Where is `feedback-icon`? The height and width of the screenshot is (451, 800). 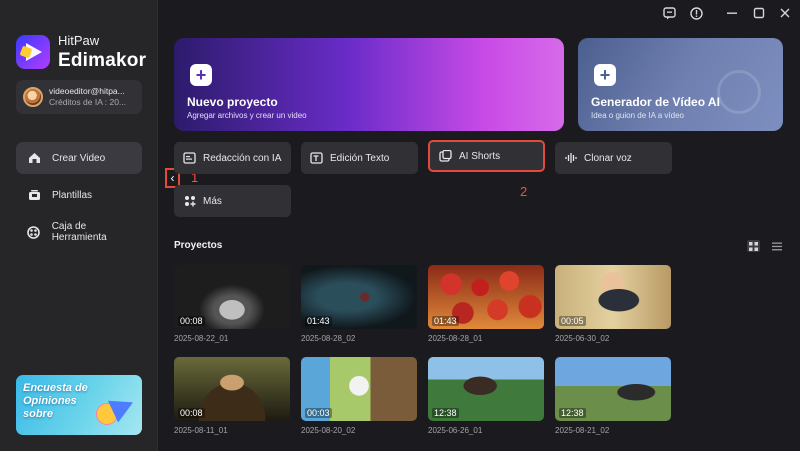
feedback-icon is located at coordinates (669, 13).